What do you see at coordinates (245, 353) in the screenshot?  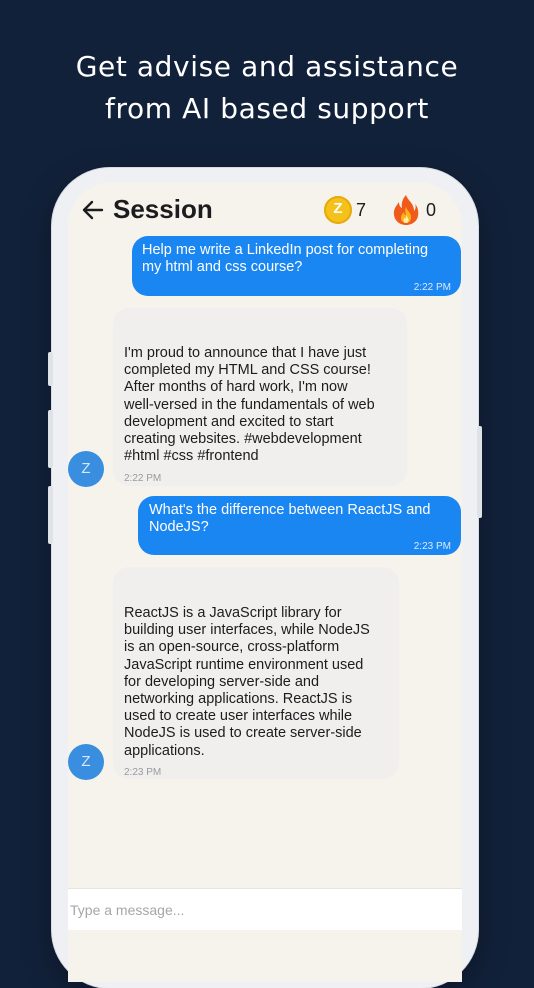 I see `message-line: I'm proud to announce that I have just` at bounding box center [245, 353].